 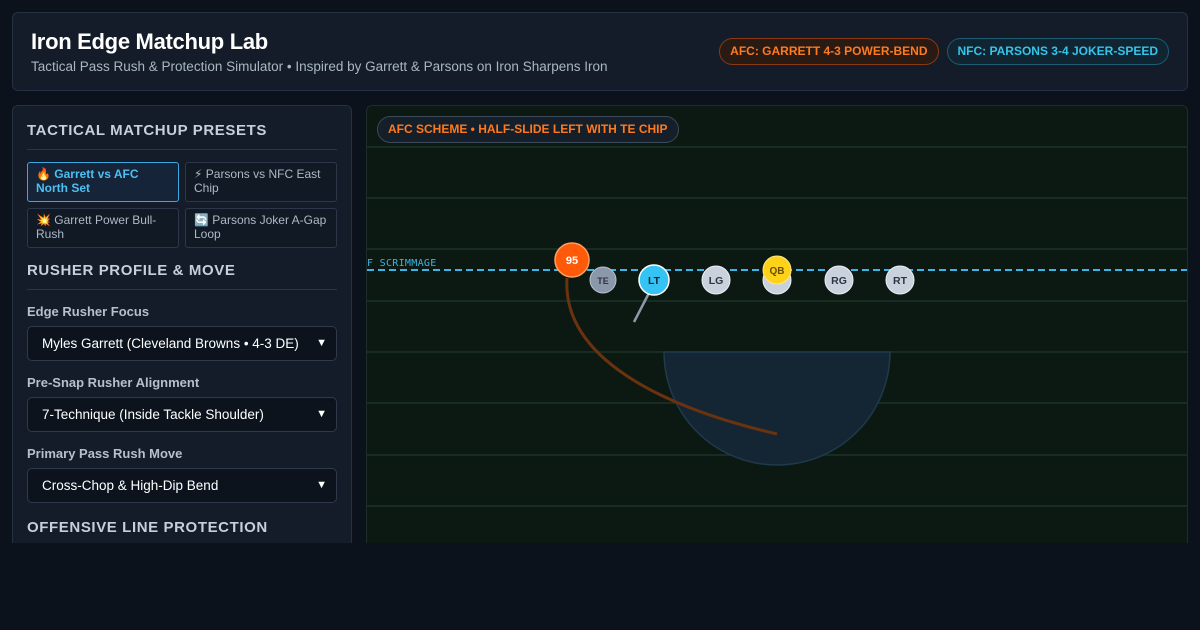 I want to click on afc-scheme-badge: AFC: GARRETT 4-3 POWER-BEND, so click(x=829, y=51).